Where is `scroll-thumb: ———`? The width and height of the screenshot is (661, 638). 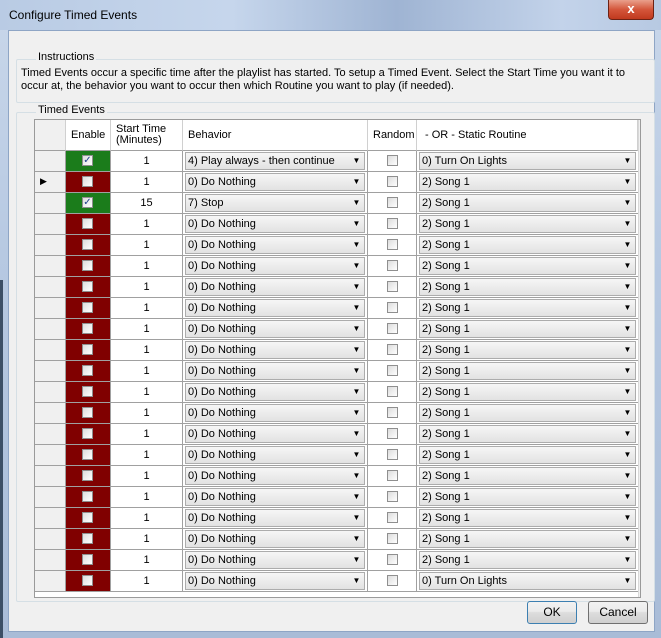
scroll-thumb: ——— is located at coordinates (640, 357).